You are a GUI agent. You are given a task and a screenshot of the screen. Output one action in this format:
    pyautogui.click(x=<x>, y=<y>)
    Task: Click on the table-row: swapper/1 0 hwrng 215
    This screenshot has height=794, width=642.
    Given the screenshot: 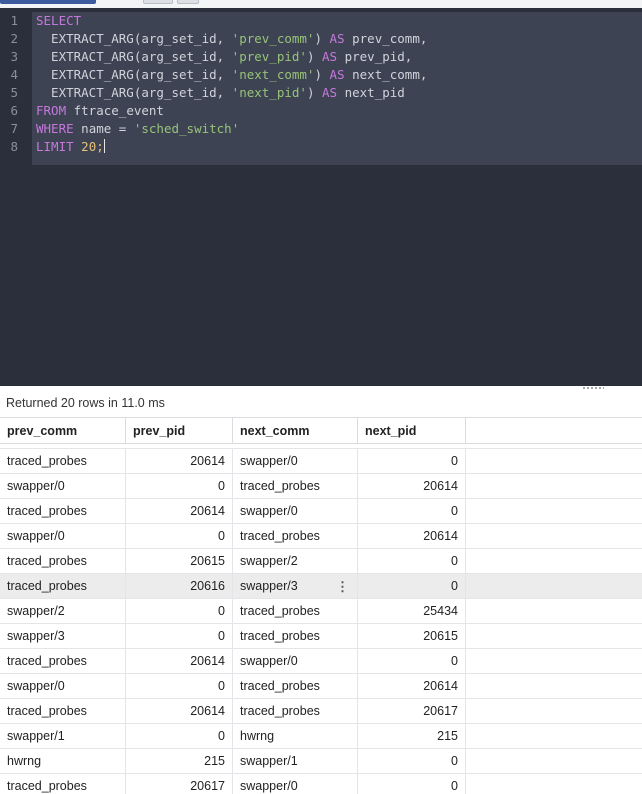 What is the action you would take?
    pyautogui.click(x=321, y=736)
    